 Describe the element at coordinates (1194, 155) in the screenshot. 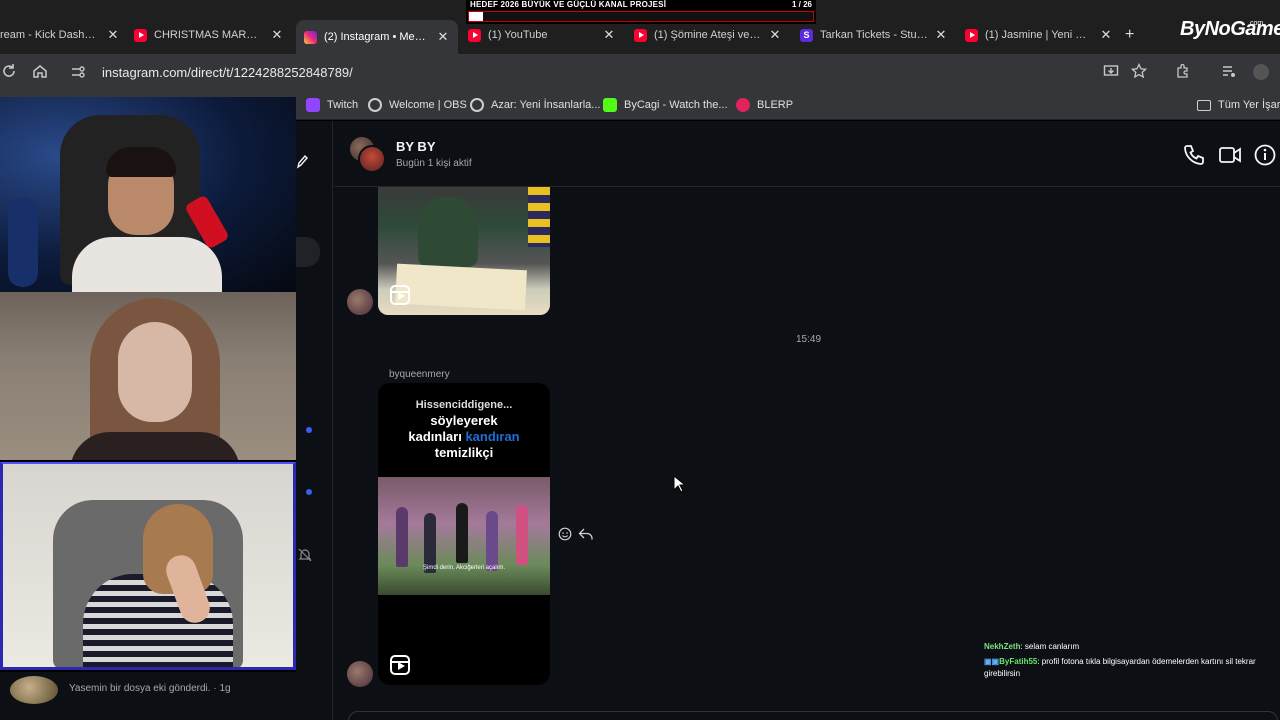

I see `phone-icon` at that location.